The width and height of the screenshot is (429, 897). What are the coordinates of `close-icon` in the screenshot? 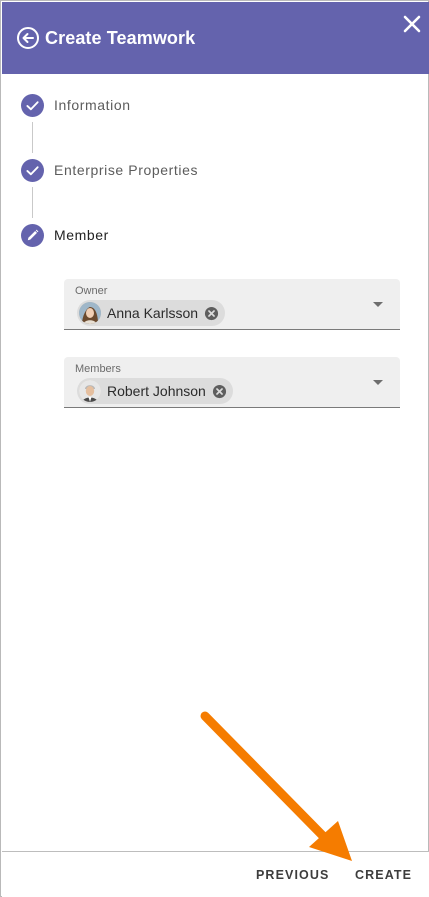 It's located at (412, 24).